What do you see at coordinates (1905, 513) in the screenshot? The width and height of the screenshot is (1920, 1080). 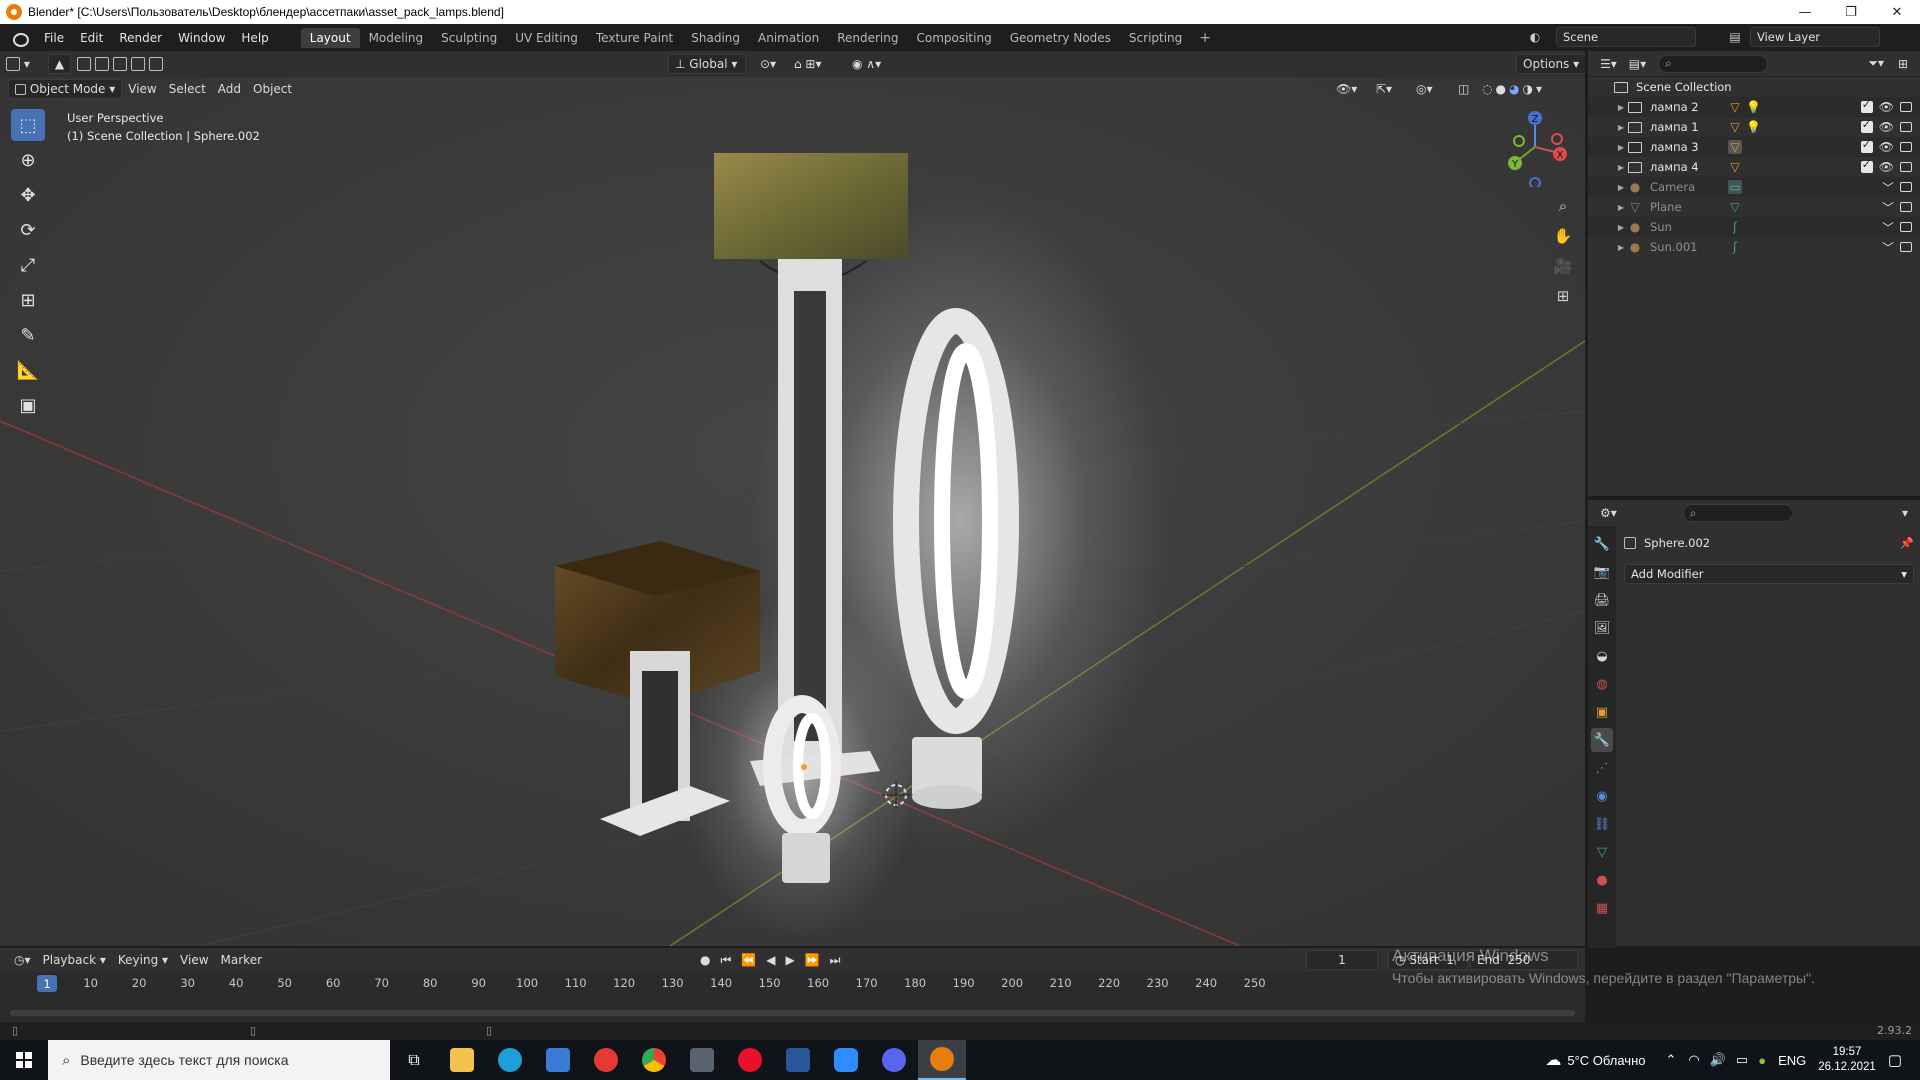 I see `properties-options-icon: ▾` at bounding box center [1905, 513].